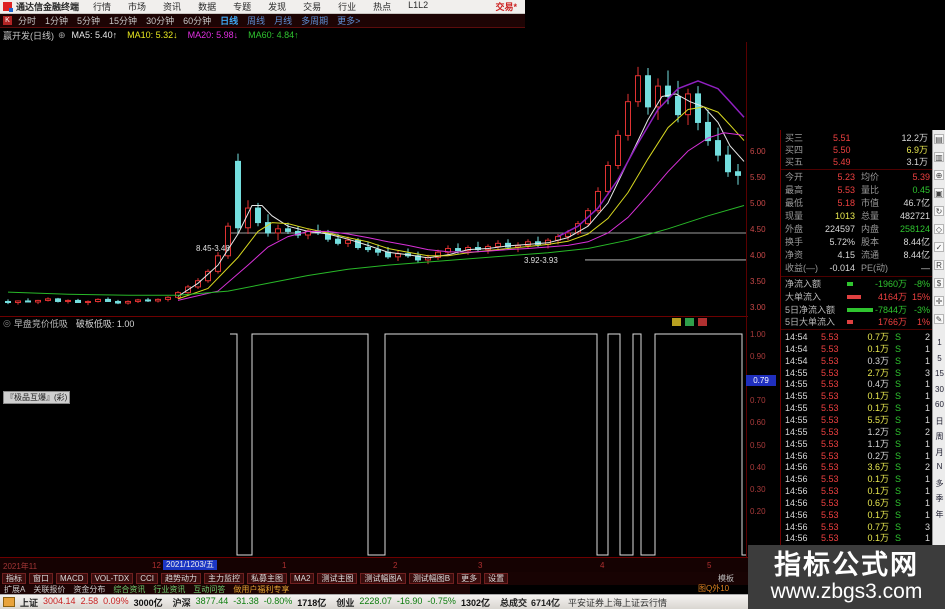 The image size is (945, 609). I want to click on subchart-indicator-name: 早盘竞价低吸, so click(41, 323).